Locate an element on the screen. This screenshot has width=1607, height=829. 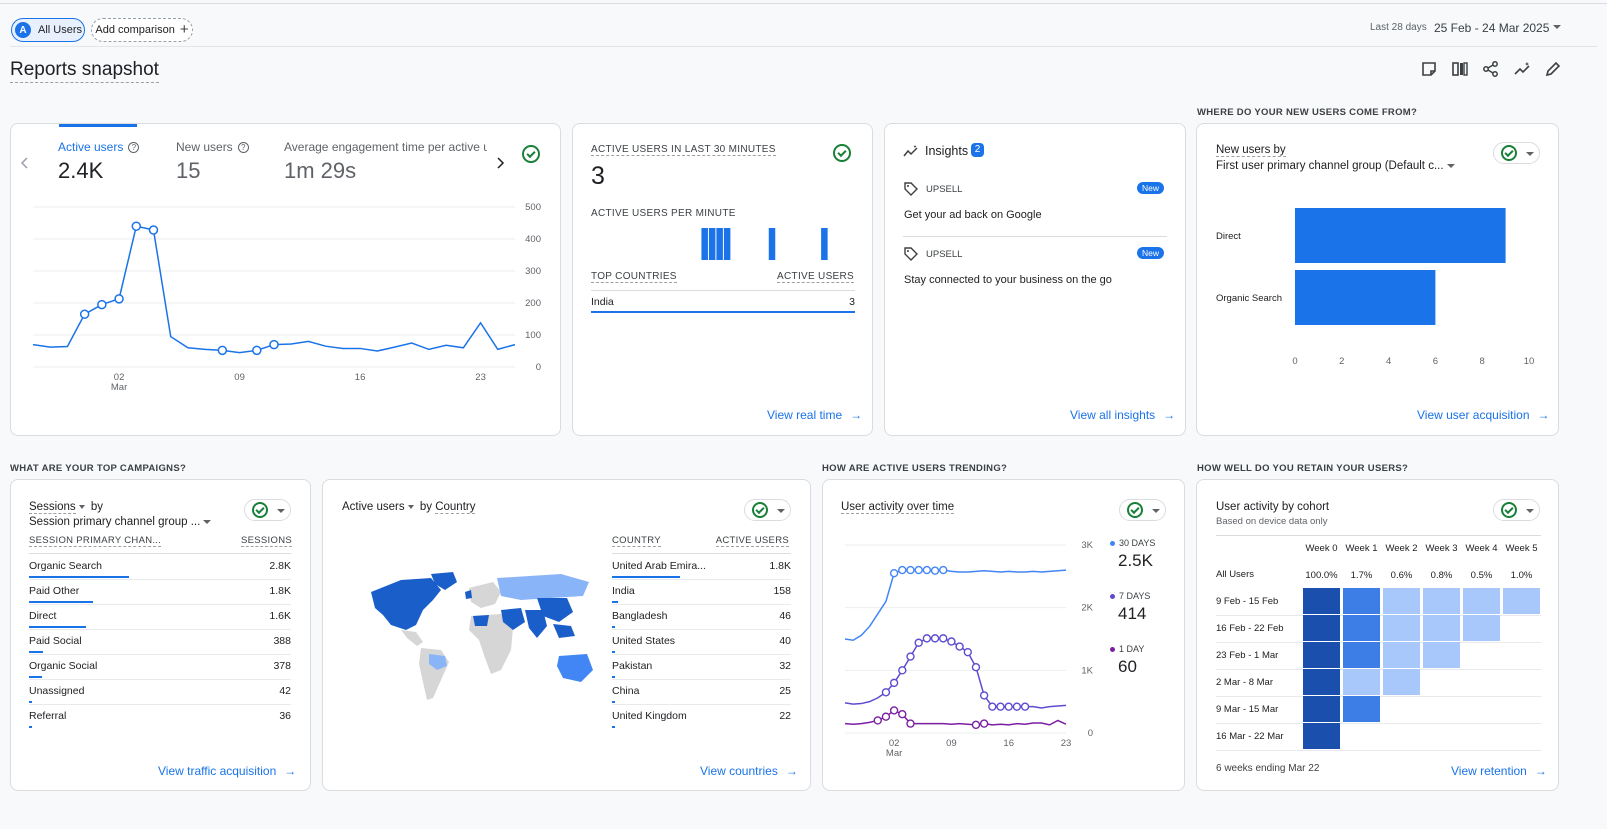
chevron-left-icon is located at coordinates (25, 163).